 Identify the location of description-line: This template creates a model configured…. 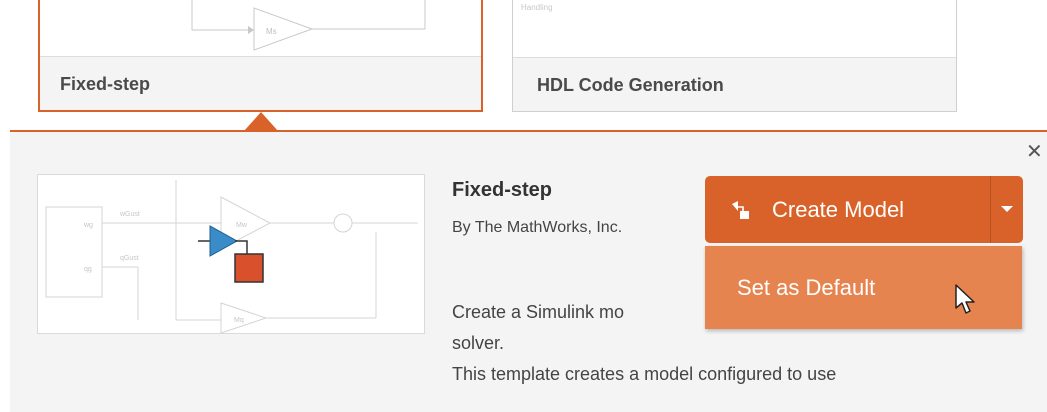
(644, 374).